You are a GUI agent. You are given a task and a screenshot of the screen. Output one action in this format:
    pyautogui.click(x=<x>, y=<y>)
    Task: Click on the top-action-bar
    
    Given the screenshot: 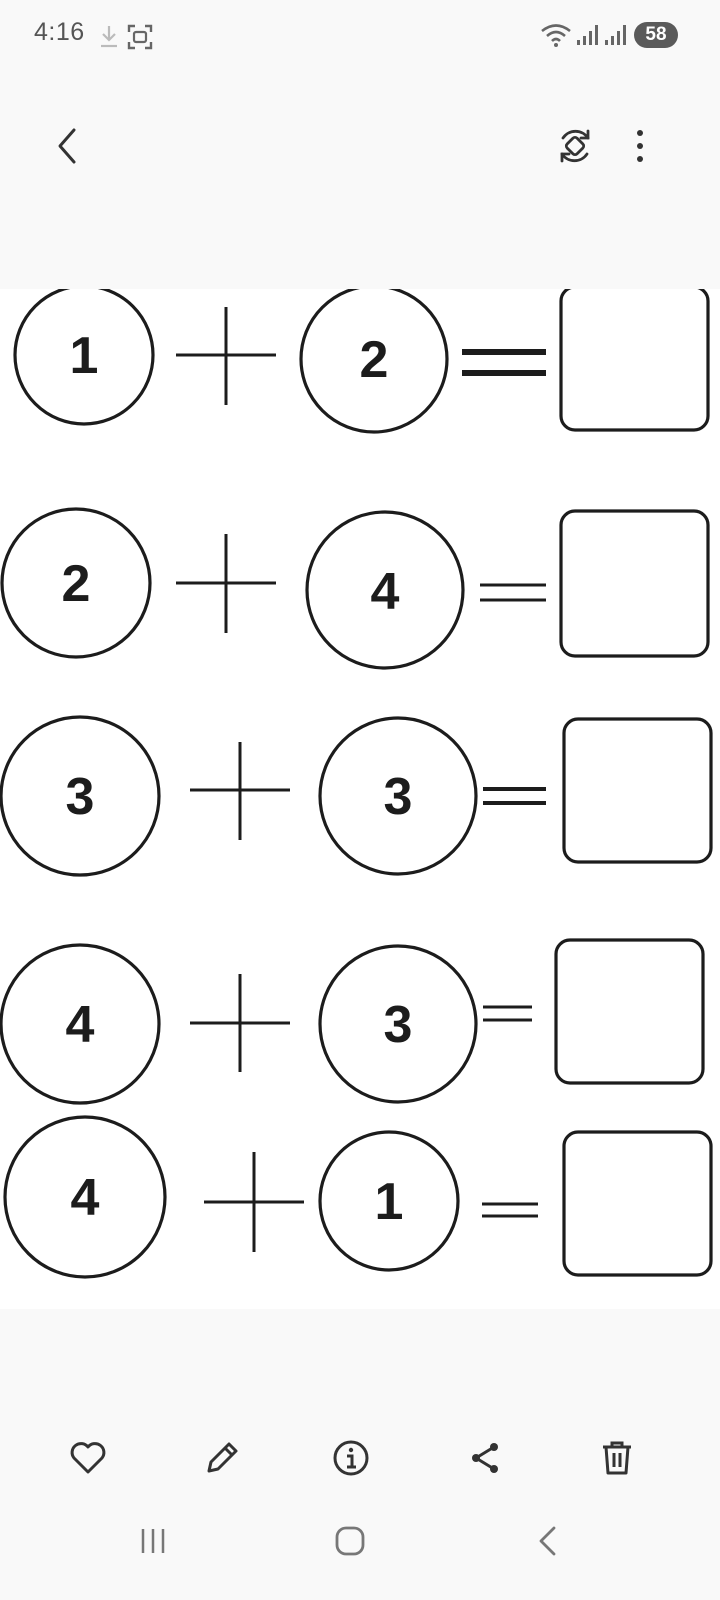 What is the action you would take?
    pyautogui.click(x=360, y=150)
    